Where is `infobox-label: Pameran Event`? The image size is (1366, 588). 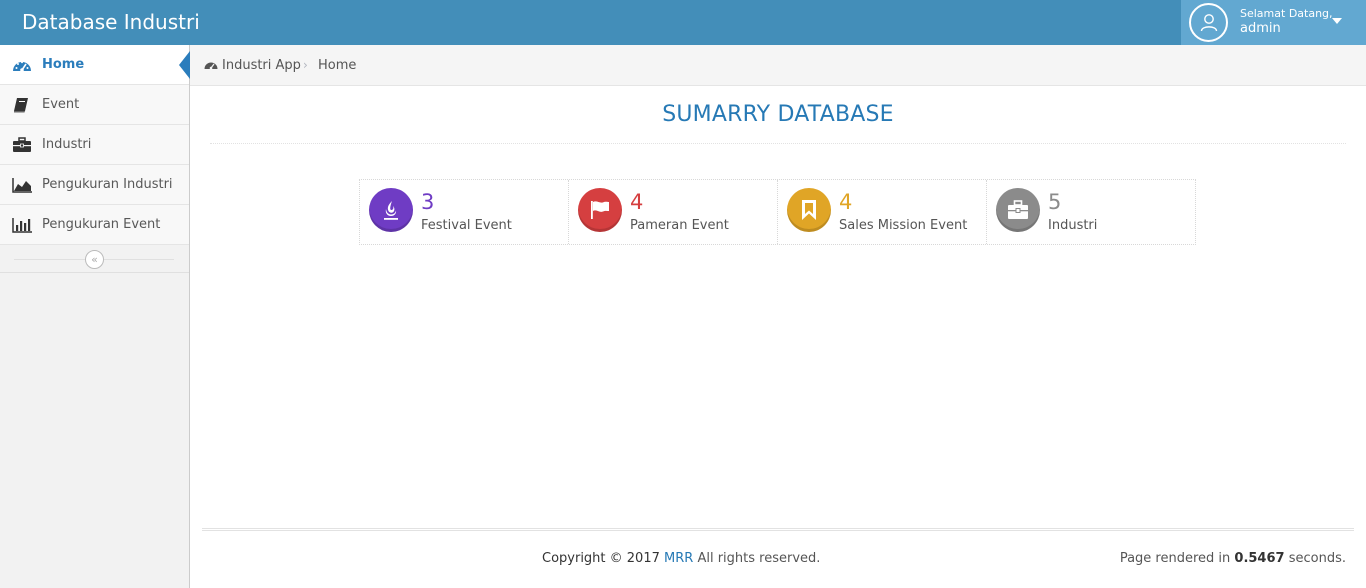 infobox-label: Pameran Event is located at coordinates (679, 225).